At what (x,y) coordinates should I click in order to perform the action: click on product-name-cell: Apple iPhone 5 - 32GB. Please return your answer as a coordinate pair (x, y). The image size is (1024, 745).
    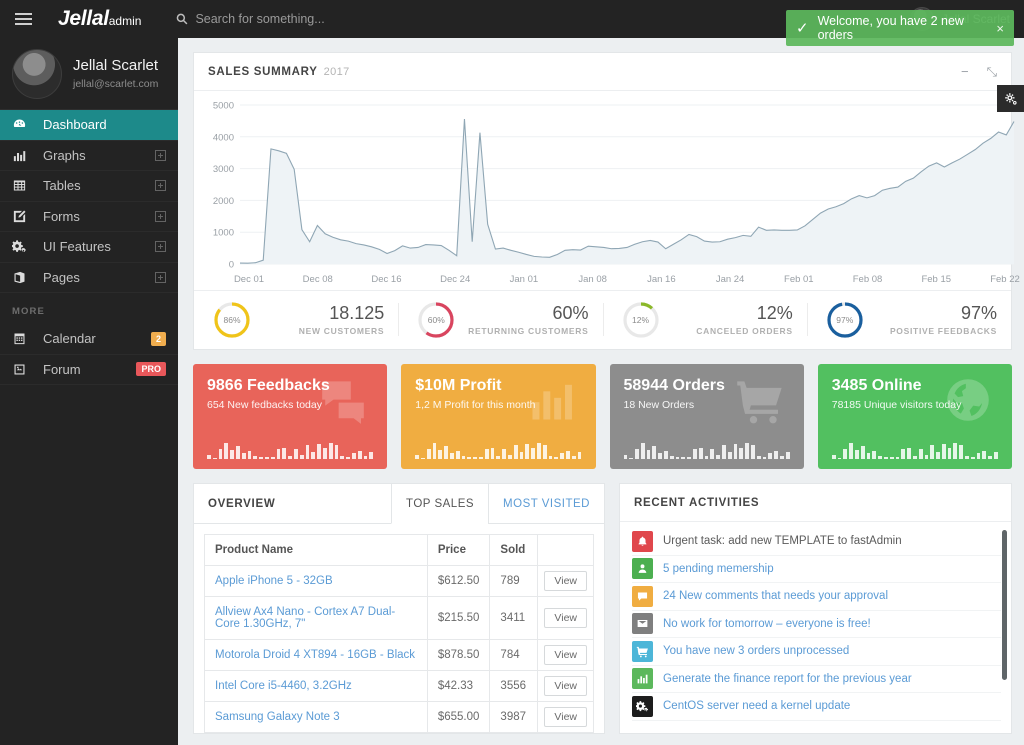
    Looking at the image, I should click on (316, 581).